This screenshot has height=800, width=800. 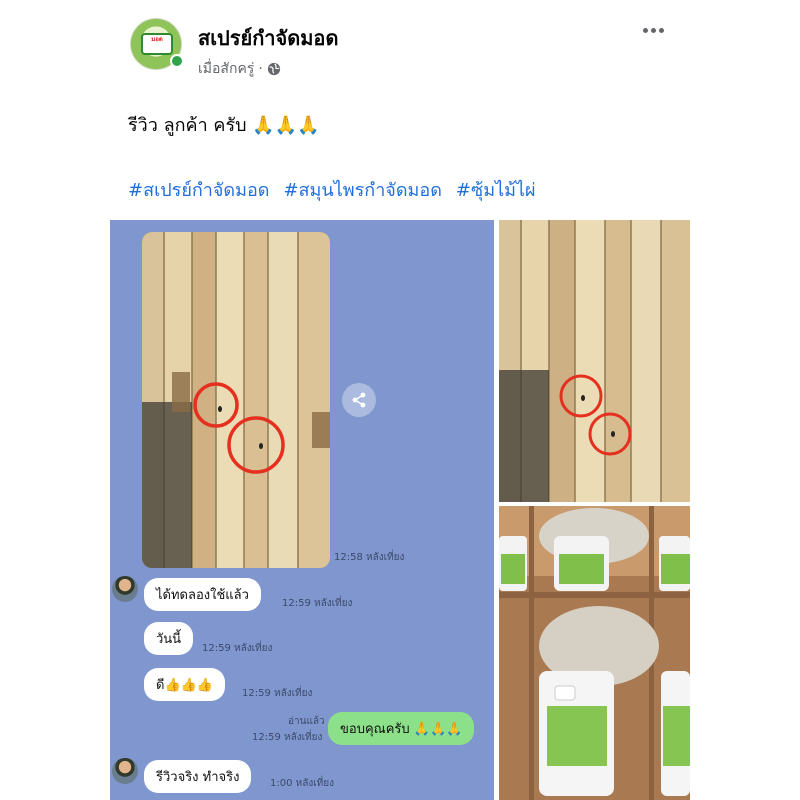 I want to click on hashtag-link: #ซุ้มไม้ไผ่, so click(x=496, y=189).